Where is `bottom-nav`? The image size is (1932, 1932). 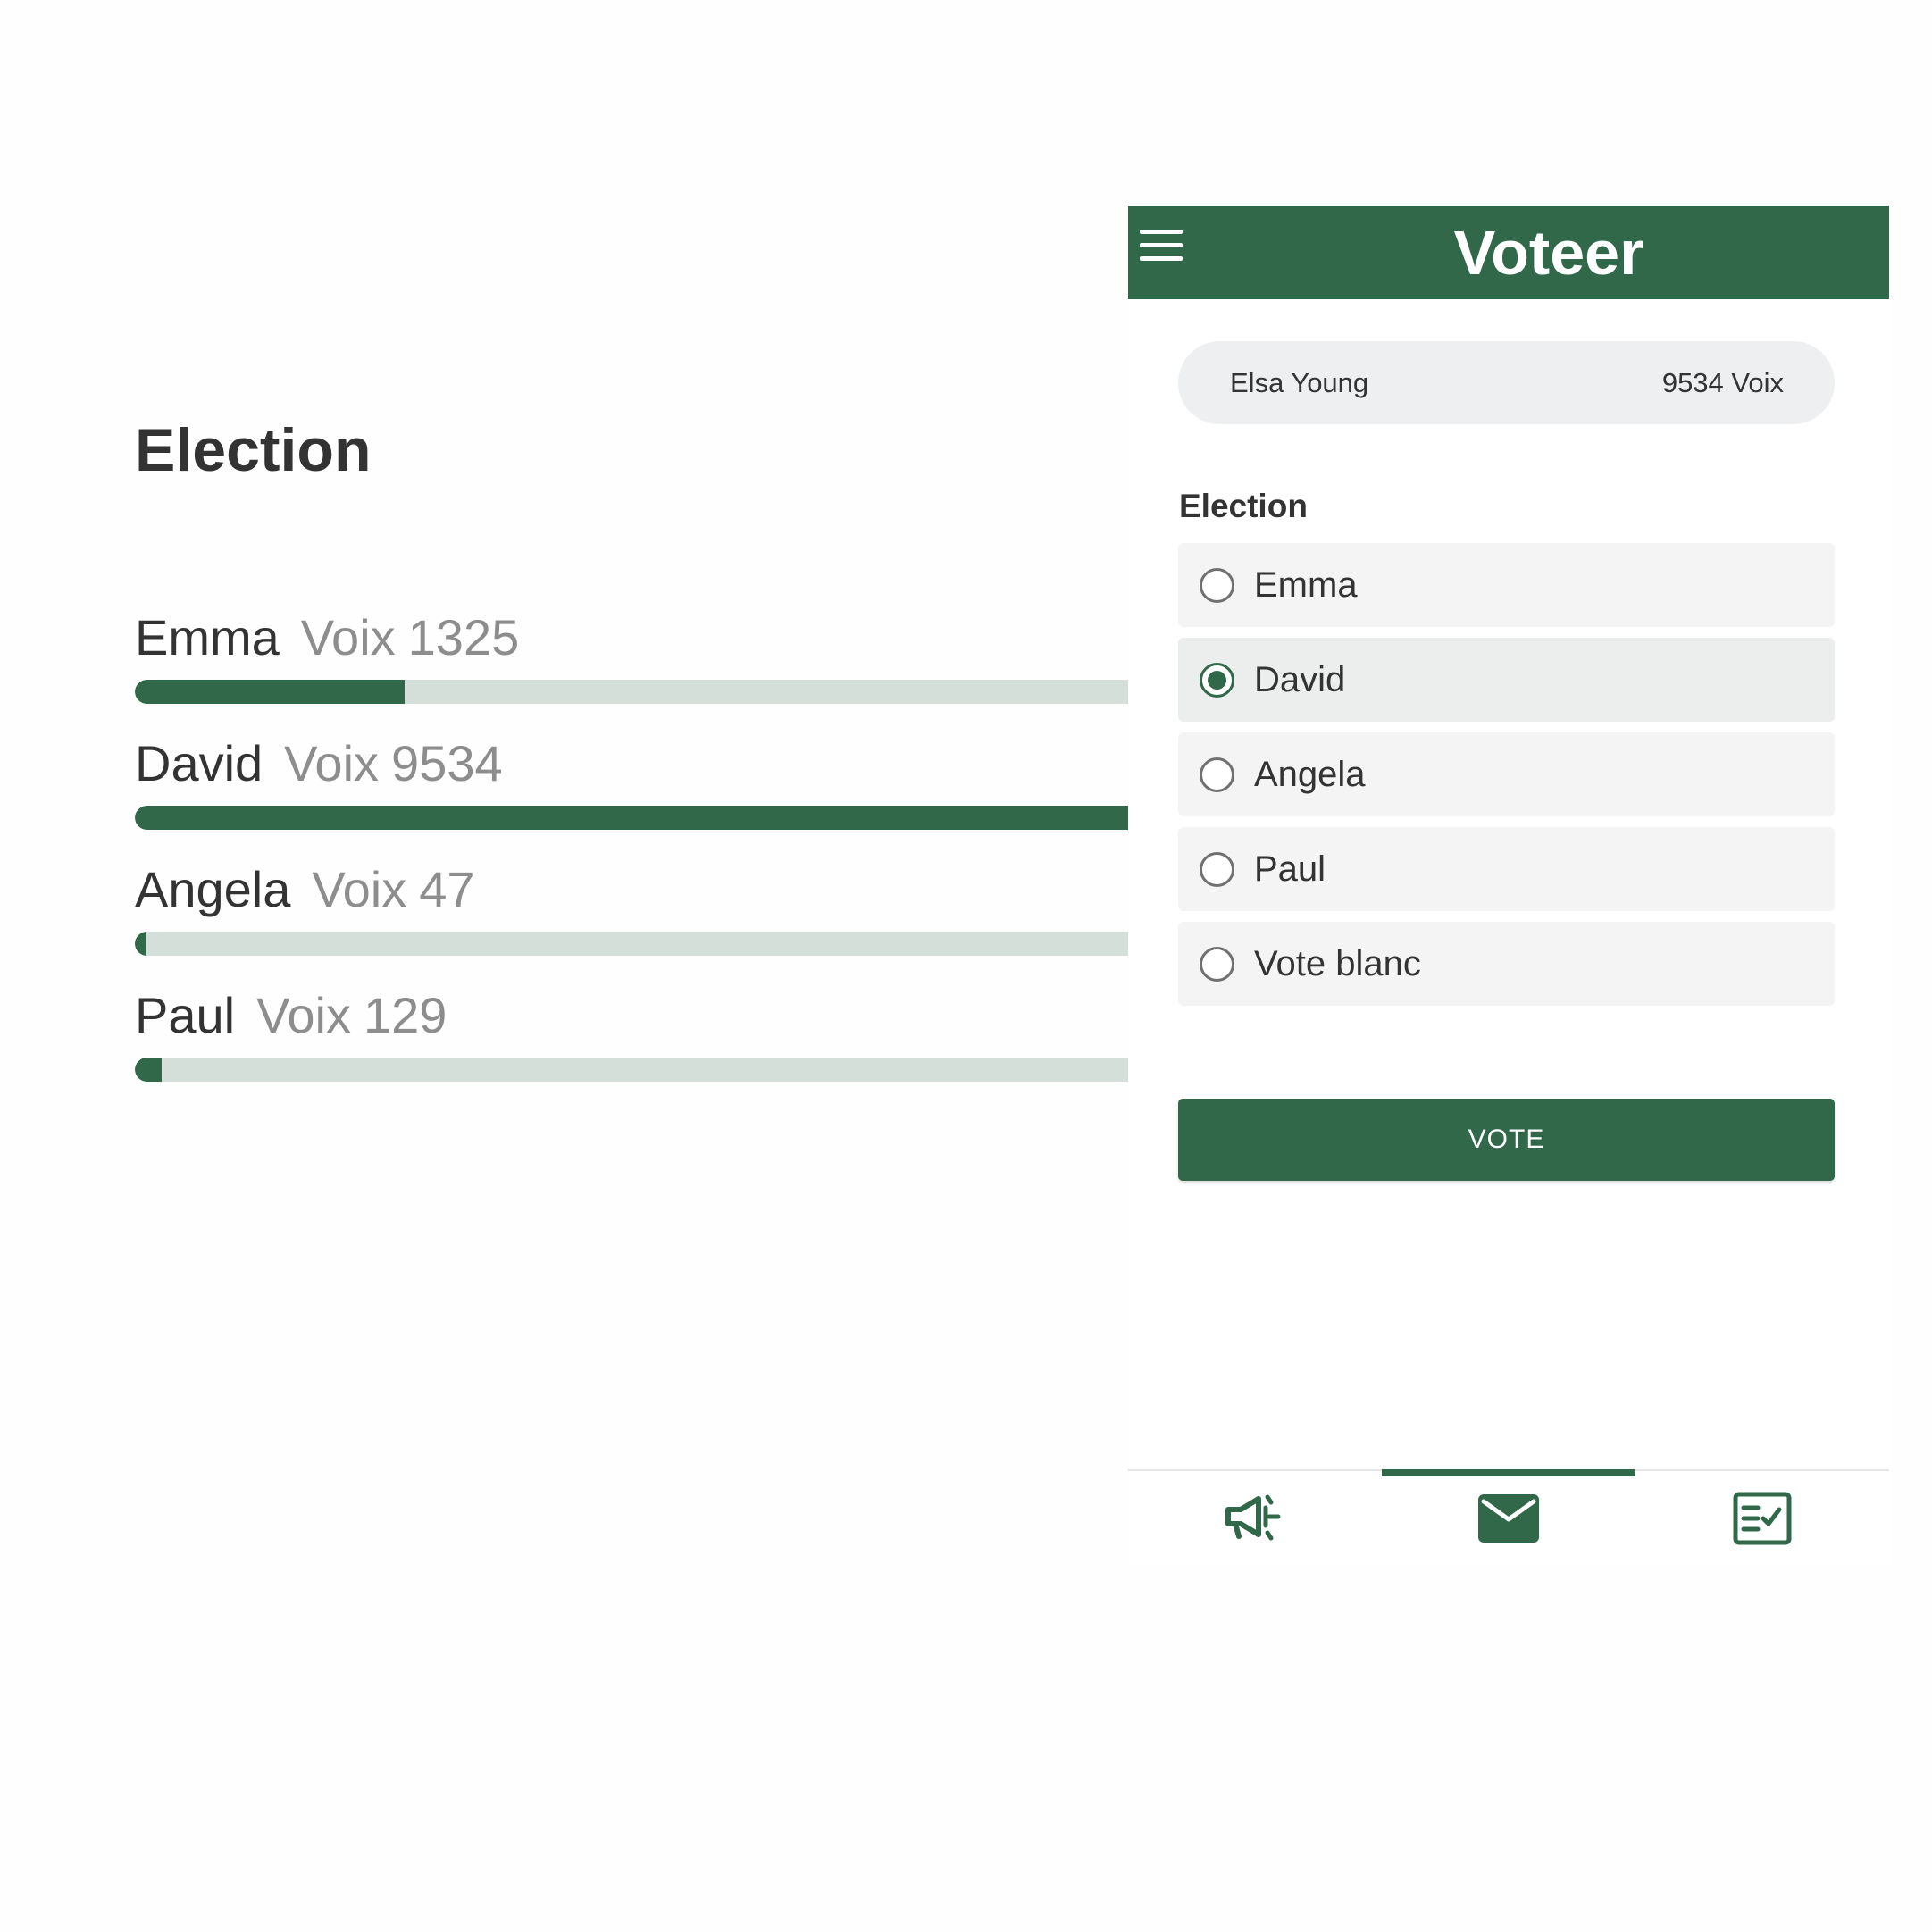
bottom-nav is located at coordinates (1509, 1518).